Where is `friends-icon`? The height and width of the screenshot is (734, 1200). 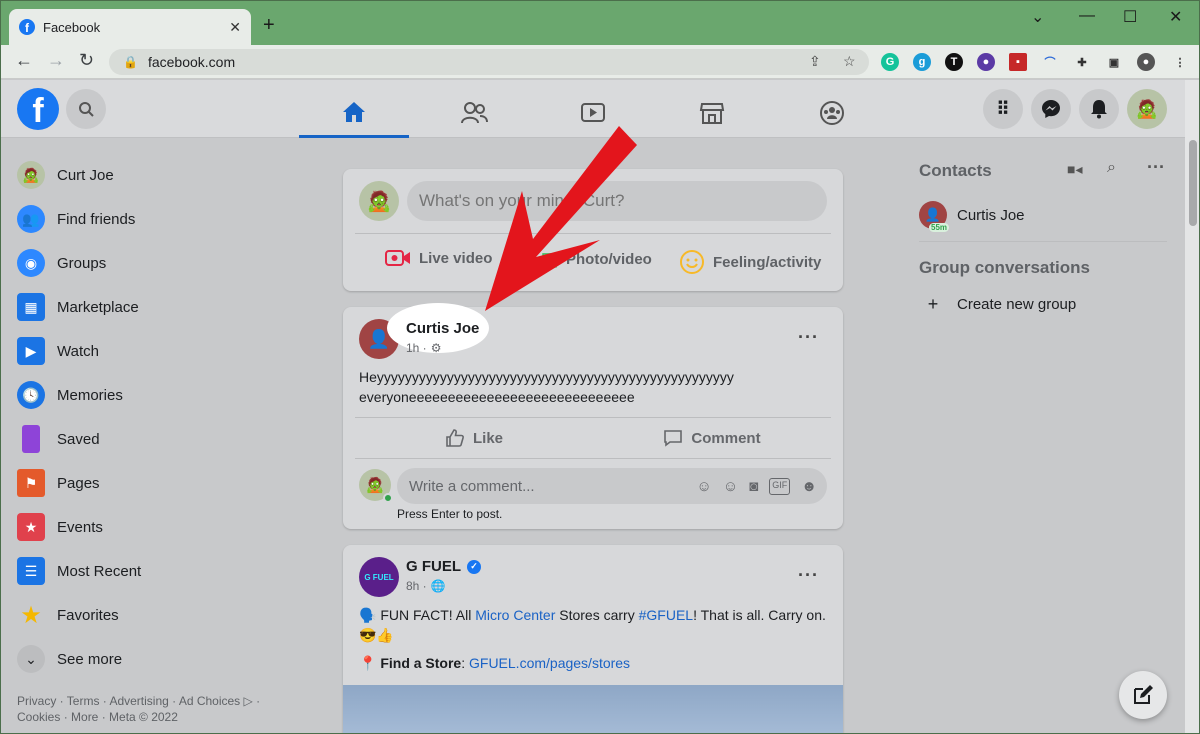
friends-icon is located at coordinates (474, 113).